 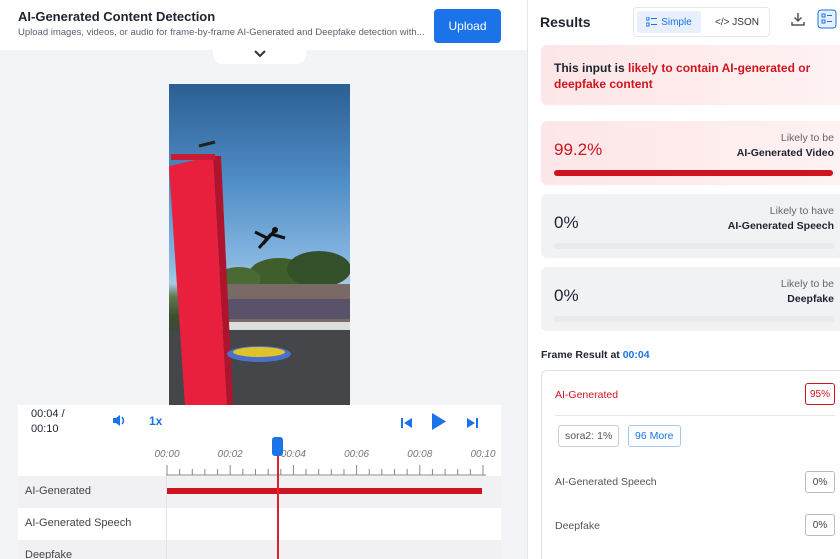 What do you see at coordinates (472, 425) in the screenshot?
I see `skip-forward-icon` at bounding box center [472, 425].